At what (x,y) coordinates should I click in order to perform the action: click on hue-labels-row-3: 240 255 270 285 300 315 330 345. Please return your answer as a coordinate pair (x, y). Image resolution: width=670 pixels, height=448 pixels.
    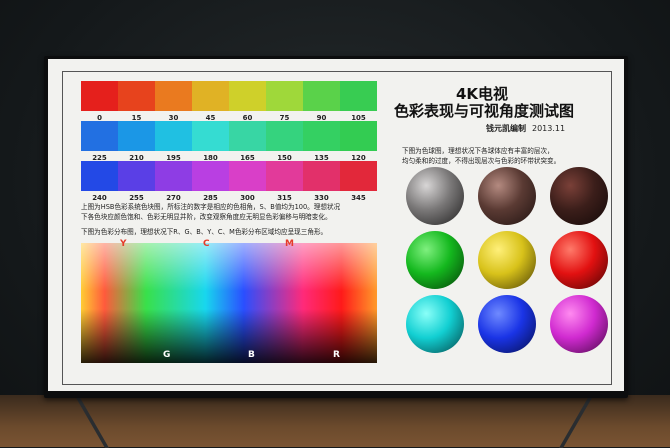
    Looking at the image, I should click on (229, 198).